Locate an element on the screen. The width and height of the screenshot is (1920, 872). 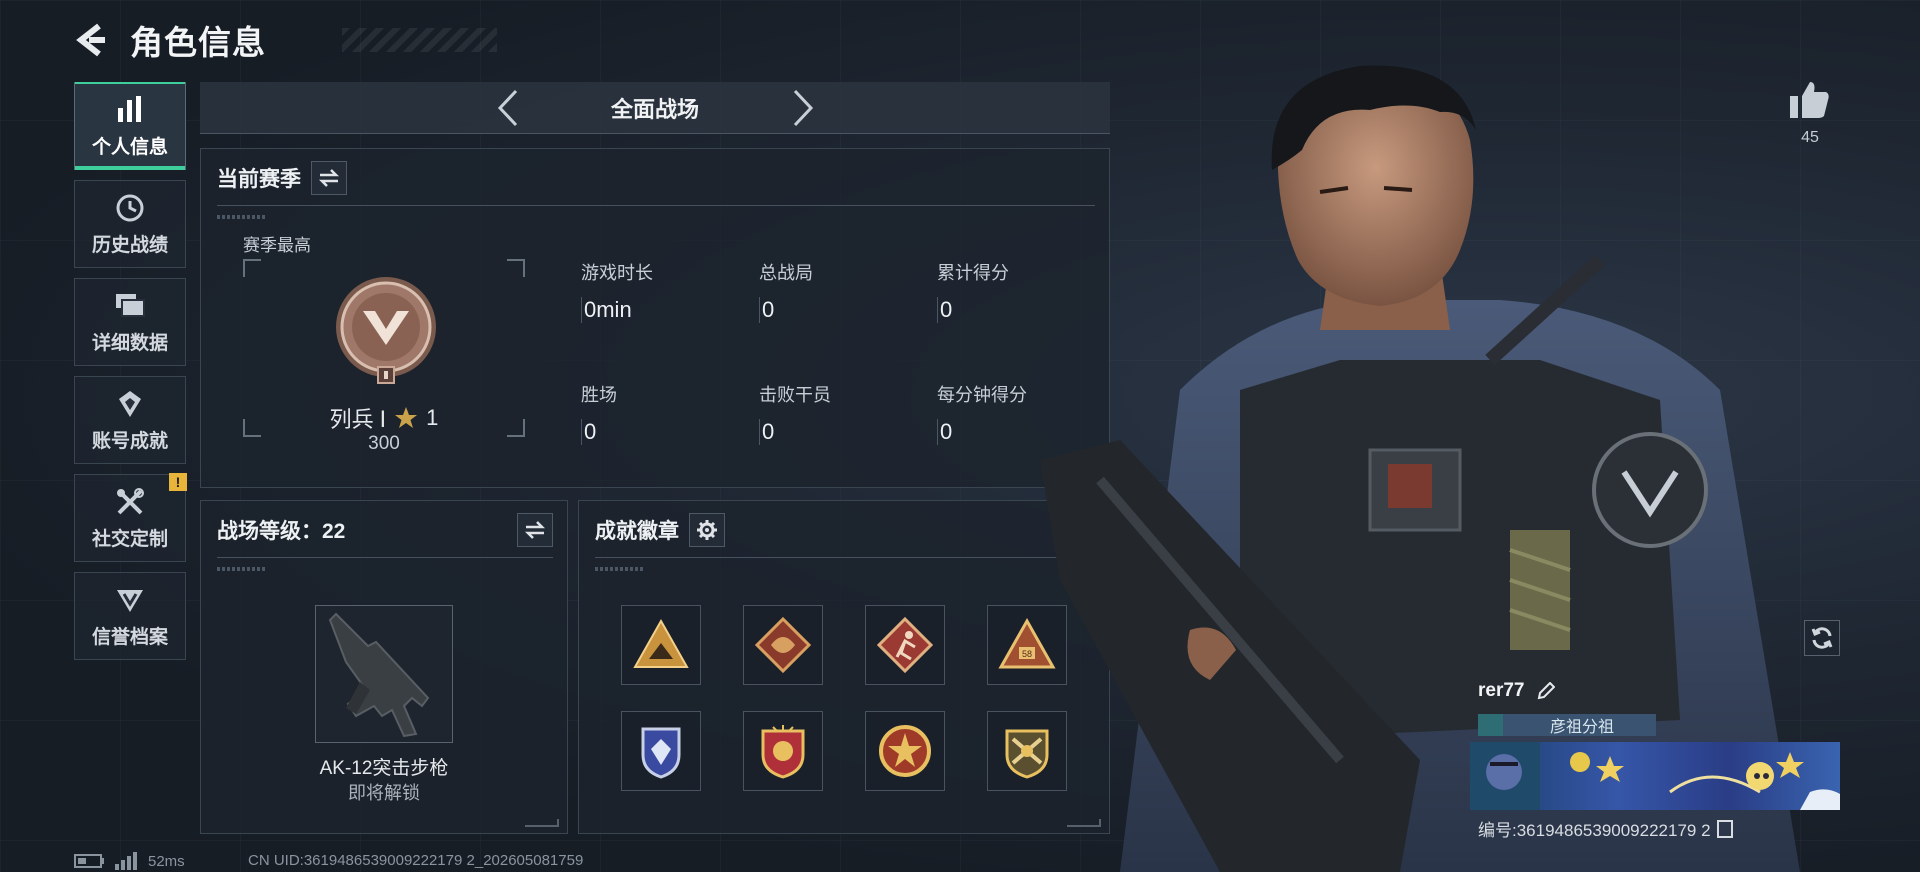
nav-item-credit: 信誉档案 is located at coordinates (130, 616).